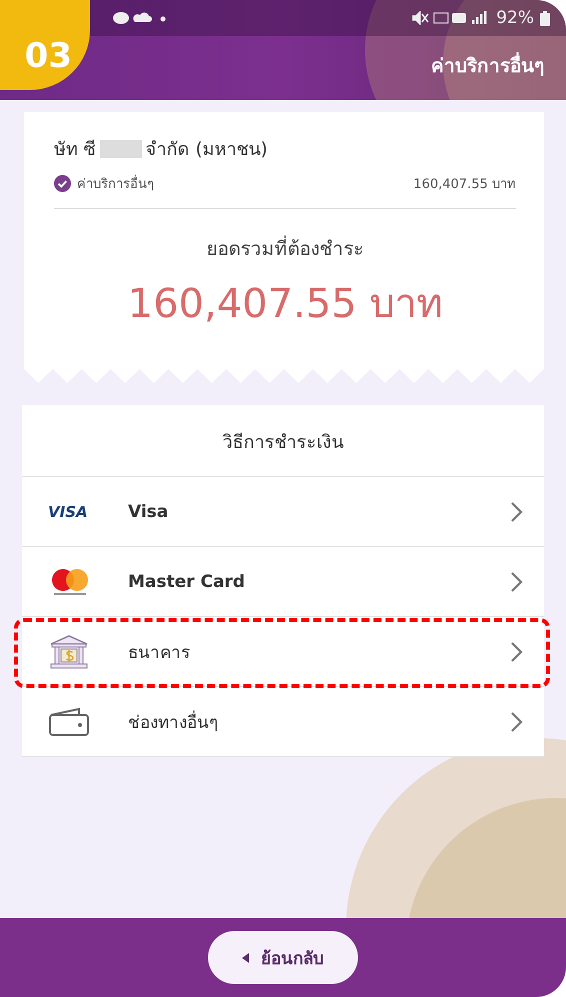  Describe the element at coordinates (207, 150) in the screenshot. I see `company-name-end: จำกัด (มหาชน)` at that location.